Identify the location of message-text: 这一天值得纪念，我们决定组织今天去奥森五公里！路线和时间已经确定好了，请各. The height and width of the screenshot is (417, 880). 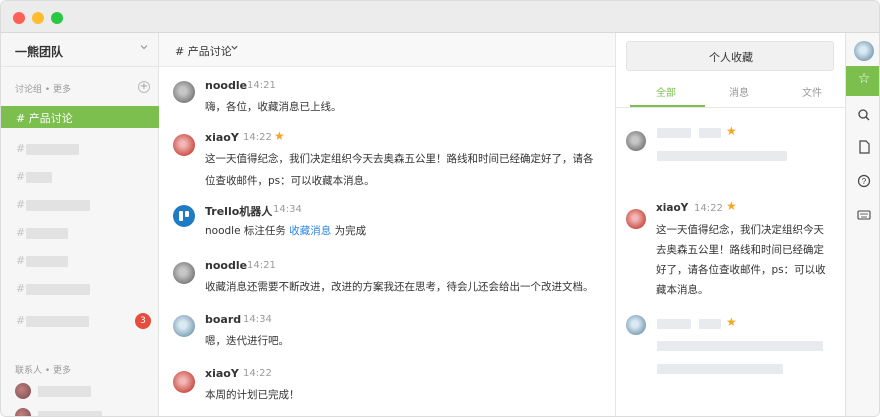
(399, 159).